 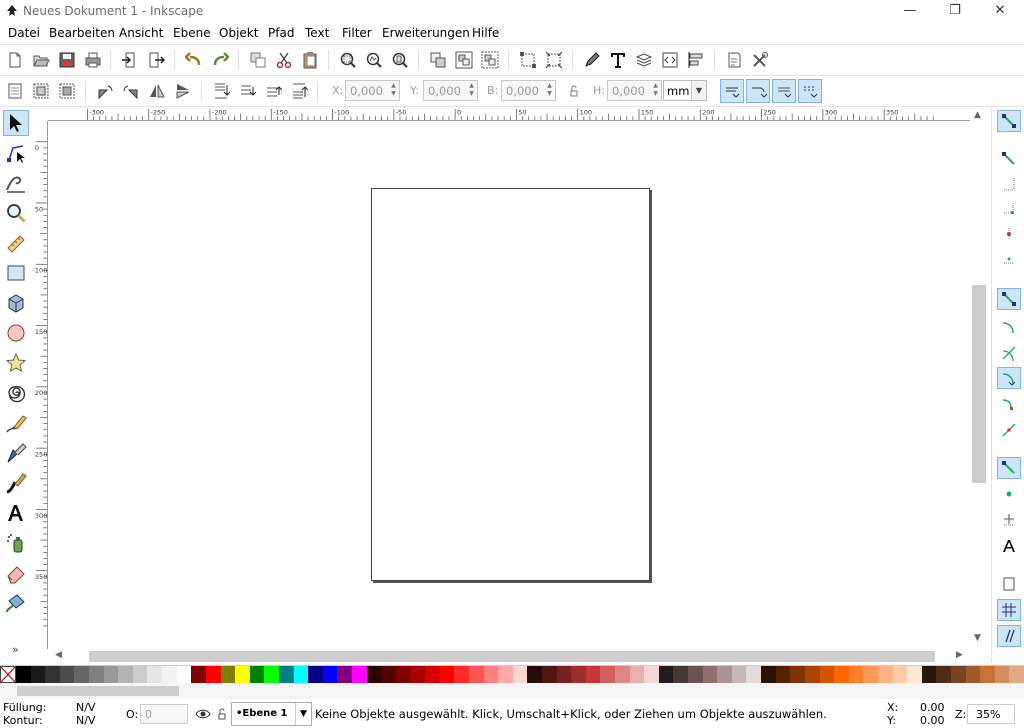 I want to click on node-snap-icon, so click(x=528, y=60).